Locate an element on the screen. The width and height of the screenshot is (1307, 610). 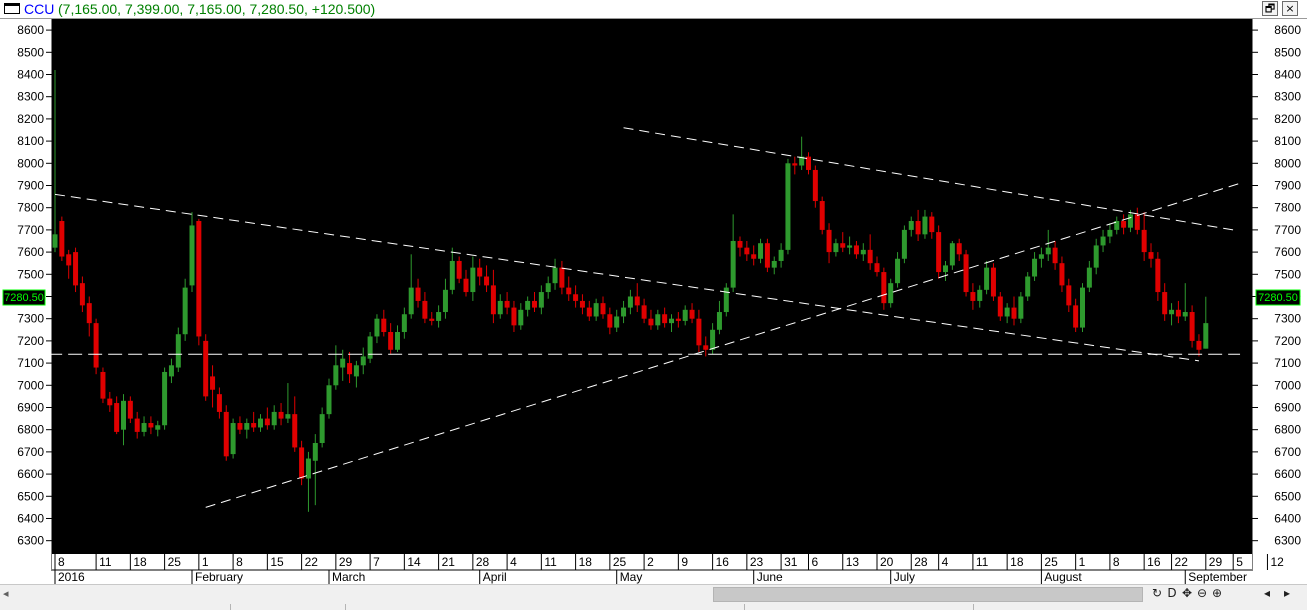
scroll-tick is located at coordinates (744, 607).